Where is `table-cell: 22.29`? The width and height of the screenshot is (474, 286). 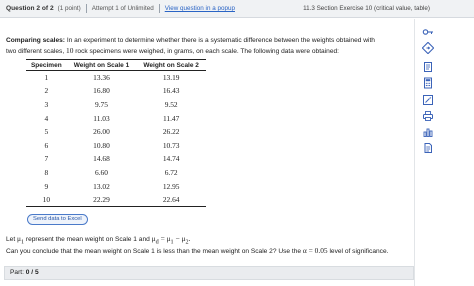
table-cell: 22.29 is located at coordinates (101, 199).